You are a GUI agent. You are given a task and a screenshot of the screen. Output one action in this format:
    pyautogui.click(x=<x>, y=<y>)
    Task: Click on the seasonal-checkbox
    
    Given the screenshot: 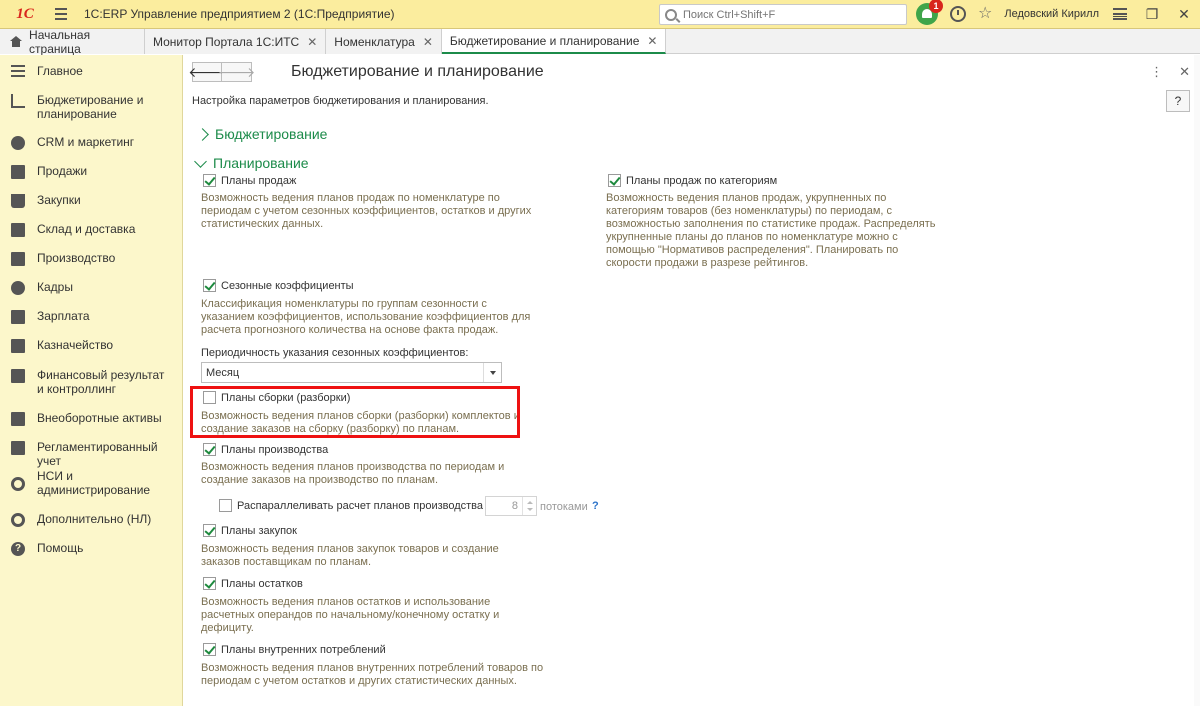 What is the action you would take?
    pyautogui.click(x=209, y=285)
    